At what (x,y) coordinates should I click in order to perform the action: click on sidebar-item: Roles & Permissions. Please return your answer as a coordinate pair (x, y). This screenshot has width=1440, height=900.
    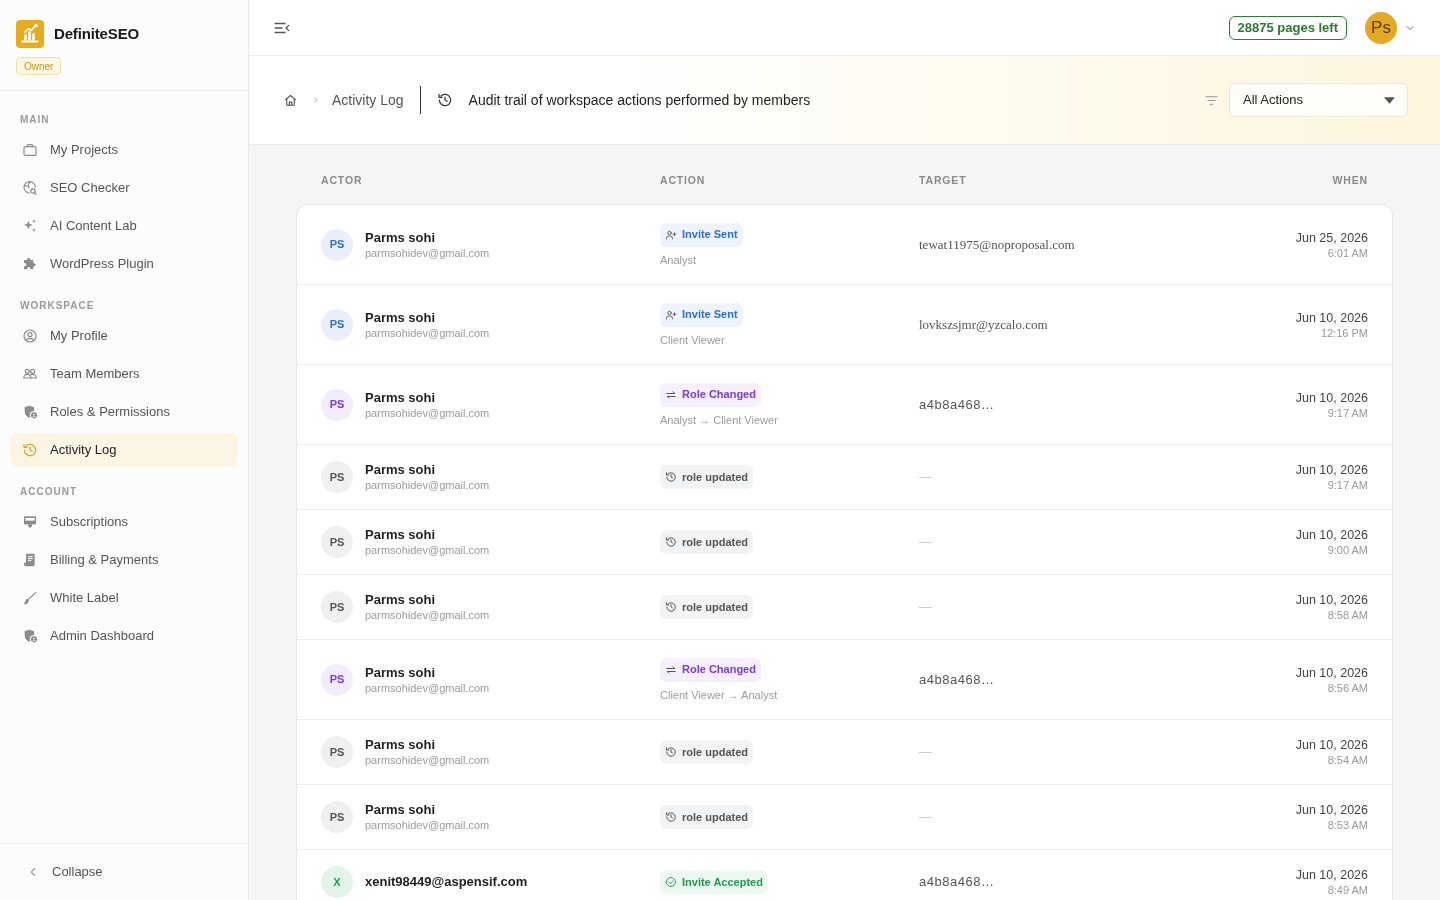
    Looking at the image, I should click on (124, 412).